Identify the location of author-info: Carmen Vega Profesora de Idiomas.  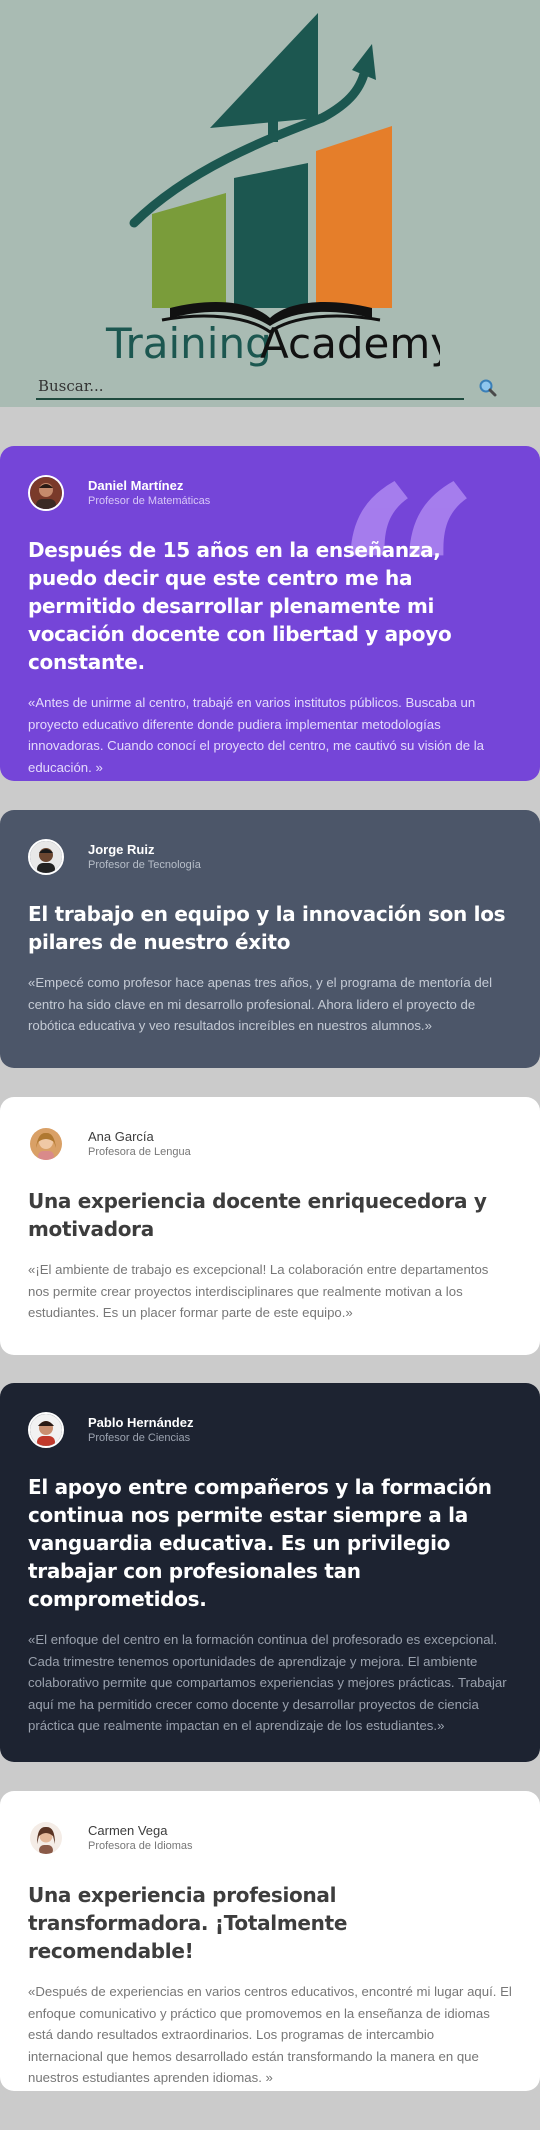
(270, 1838).